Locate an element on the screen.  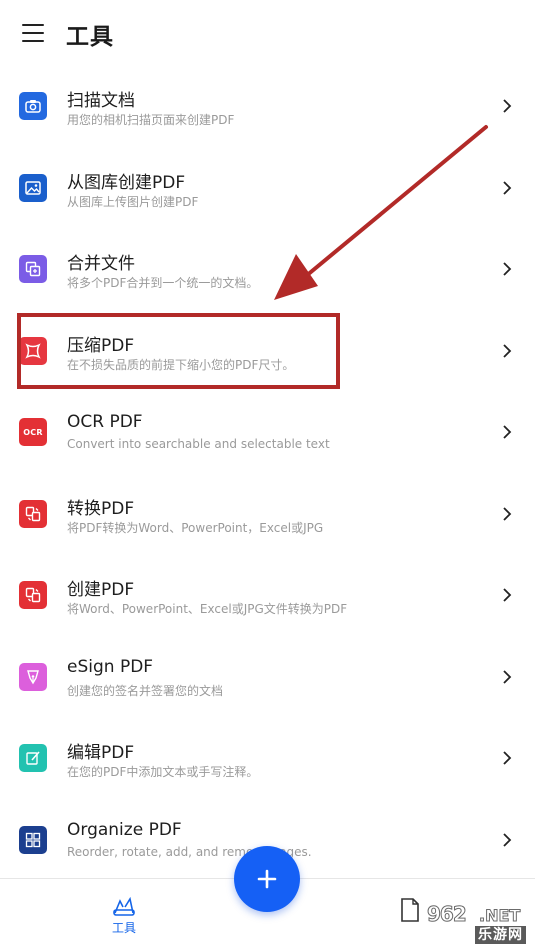
plus-icon is located at coordinates (267, 879).